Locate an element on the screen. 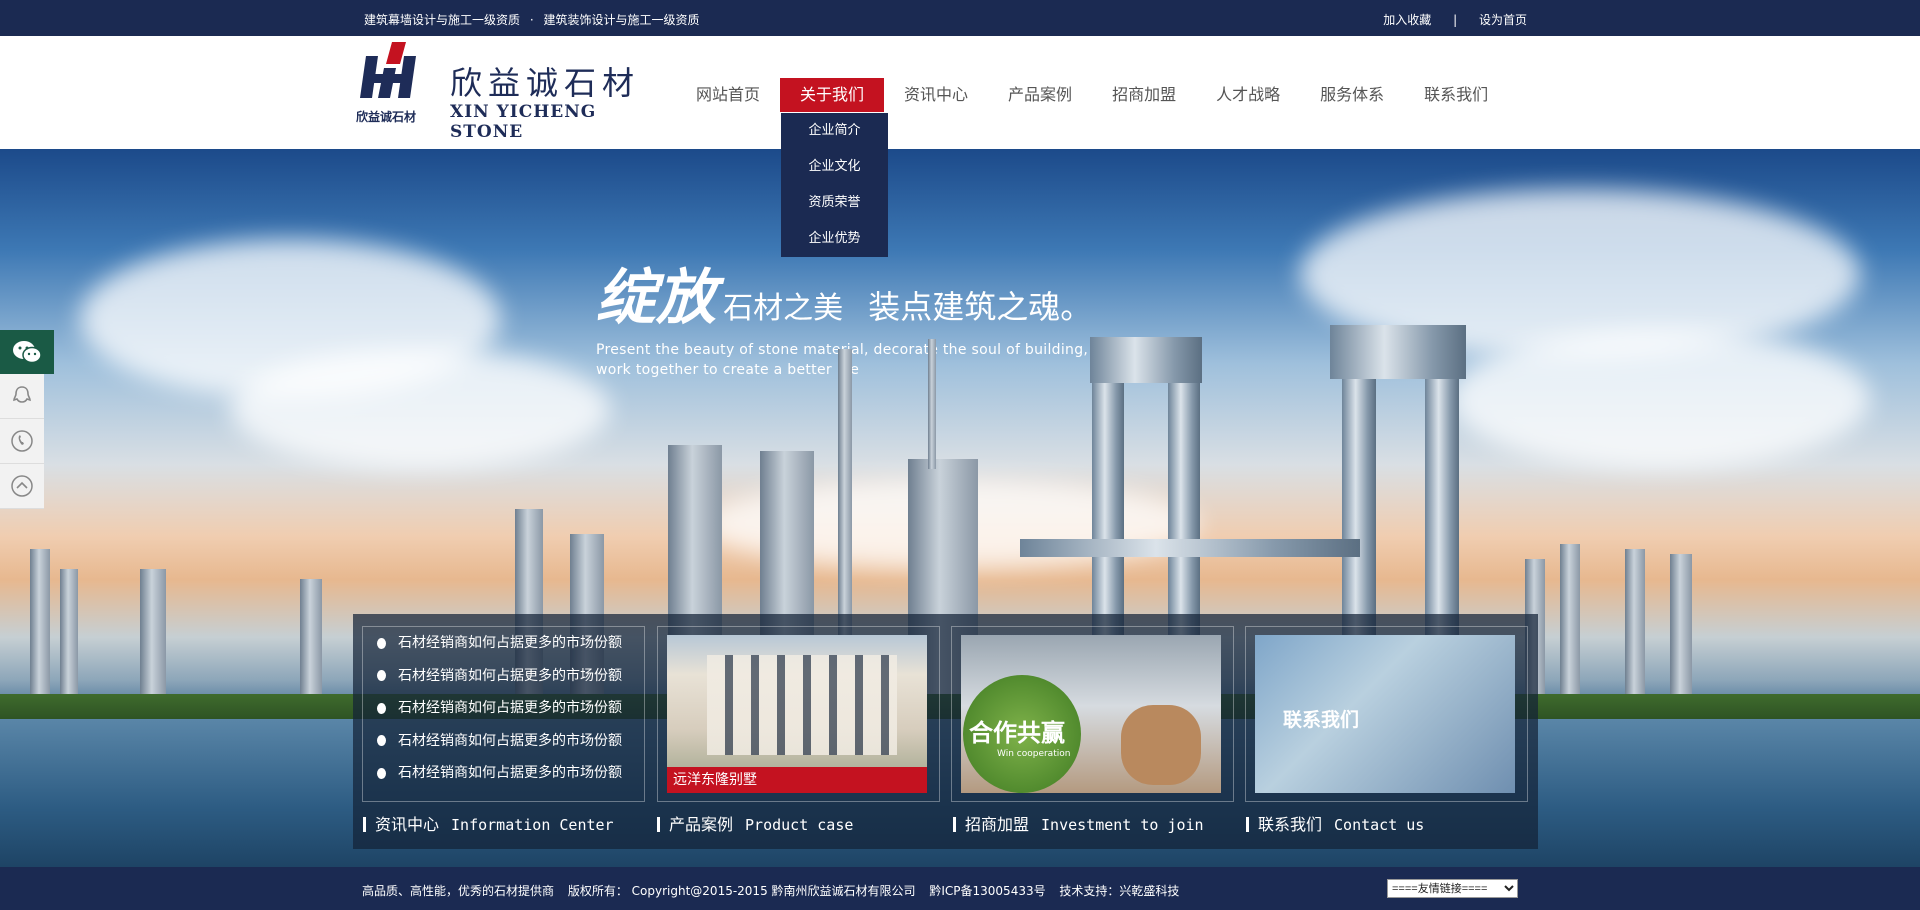 The width and height of the screenshot is (1920, 910). investment-box: 合作共赢 Win cooperation is located at coordinates (1092, 714).